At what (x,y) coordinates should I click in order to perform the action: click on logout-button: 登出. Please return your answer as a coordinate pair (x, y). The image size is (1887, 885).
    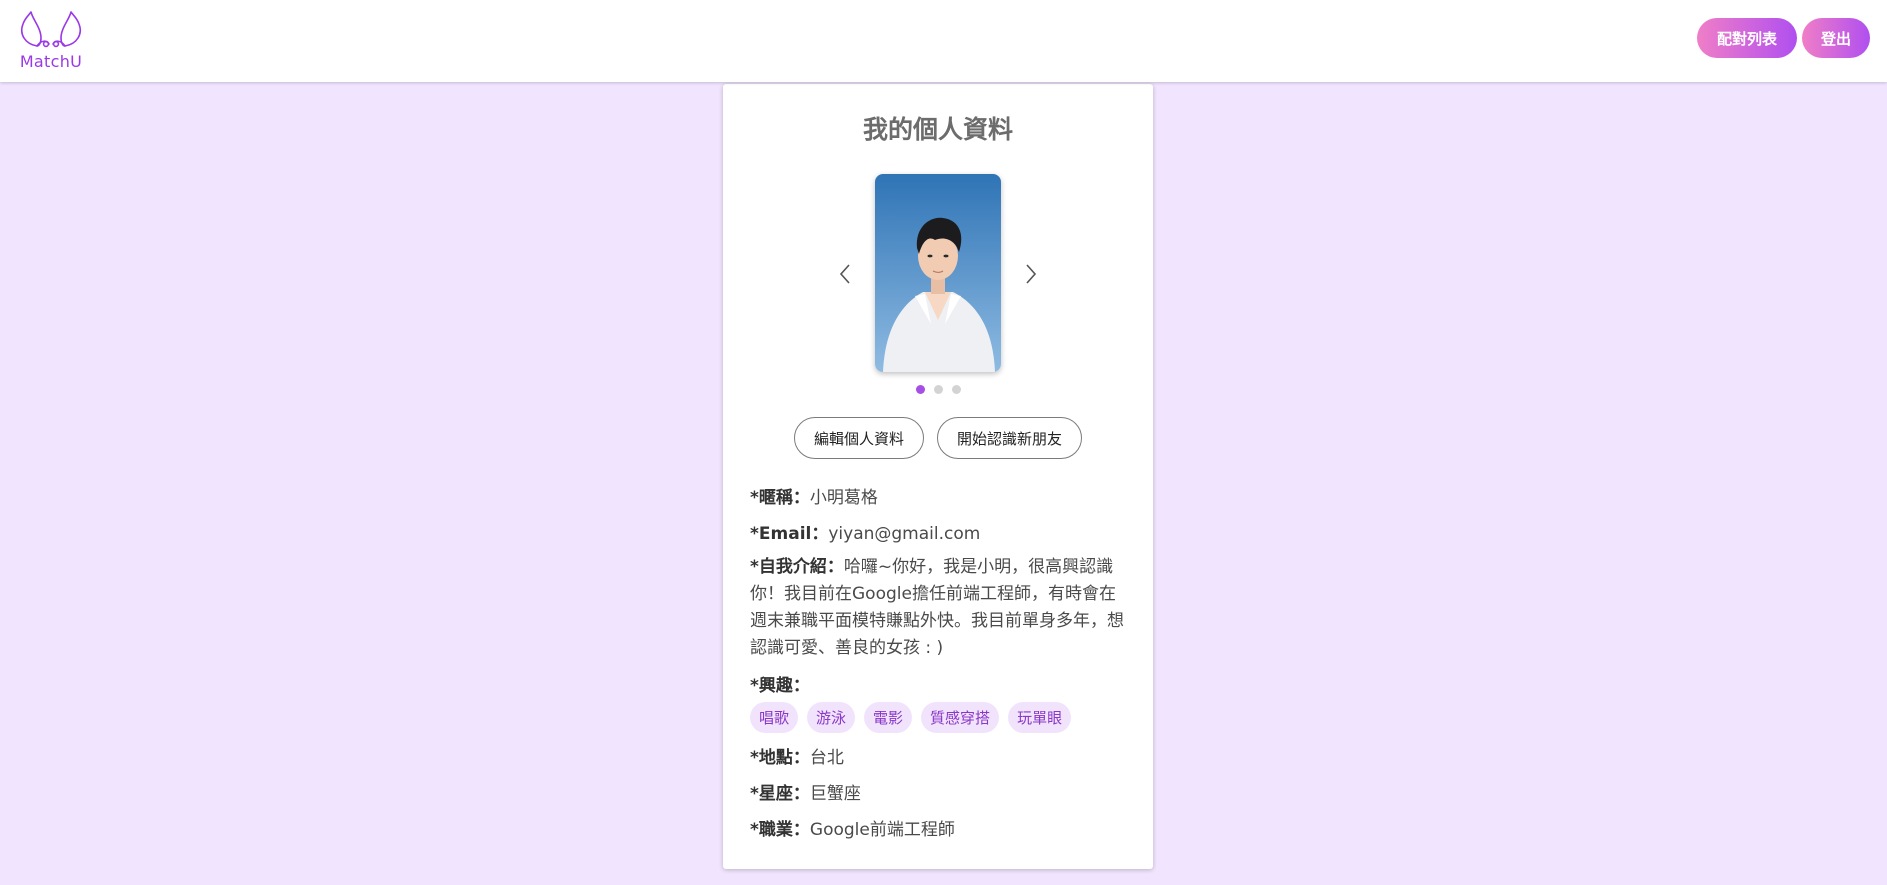
    Looking at the image, I should click on (1836, 38).